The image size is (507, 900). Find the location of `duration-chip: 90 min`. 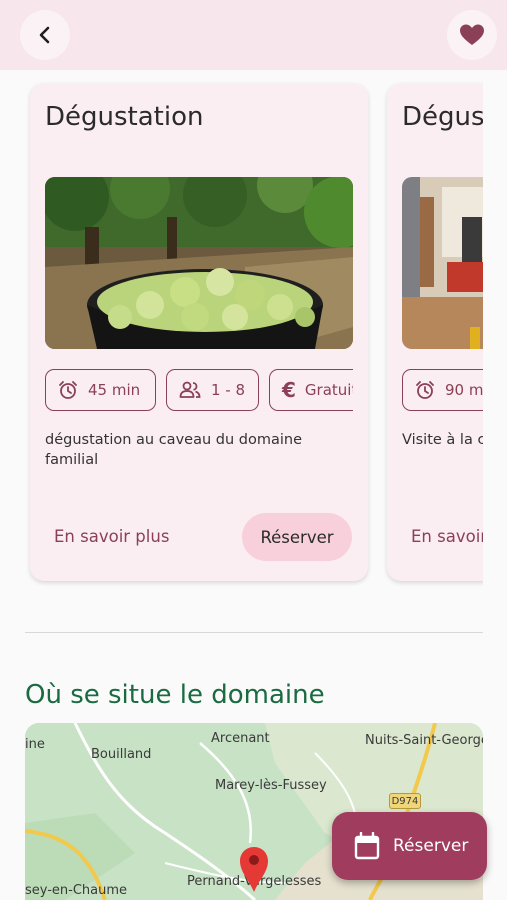

duration-chip: 90 min is located at coordinates (442, 390).